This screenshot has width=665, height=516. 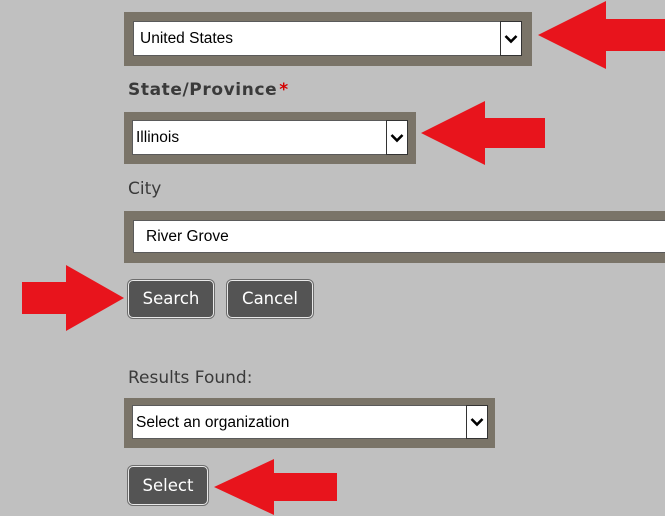 I want to click on state-select: Illinois, so click(x=270, y=137).